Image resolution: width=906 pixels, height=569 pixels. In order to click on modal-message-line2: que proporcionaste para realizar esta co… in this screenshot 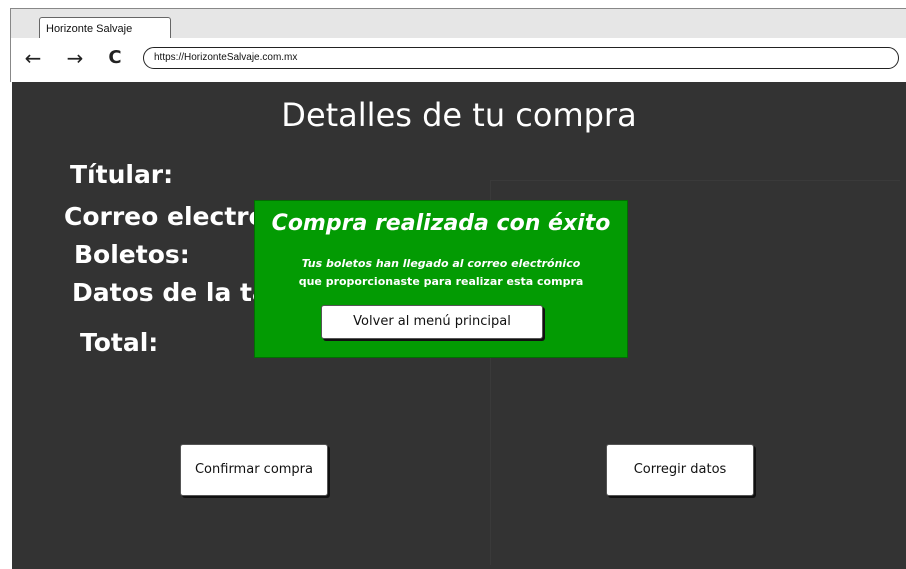, I will do `click(441, 281)`.